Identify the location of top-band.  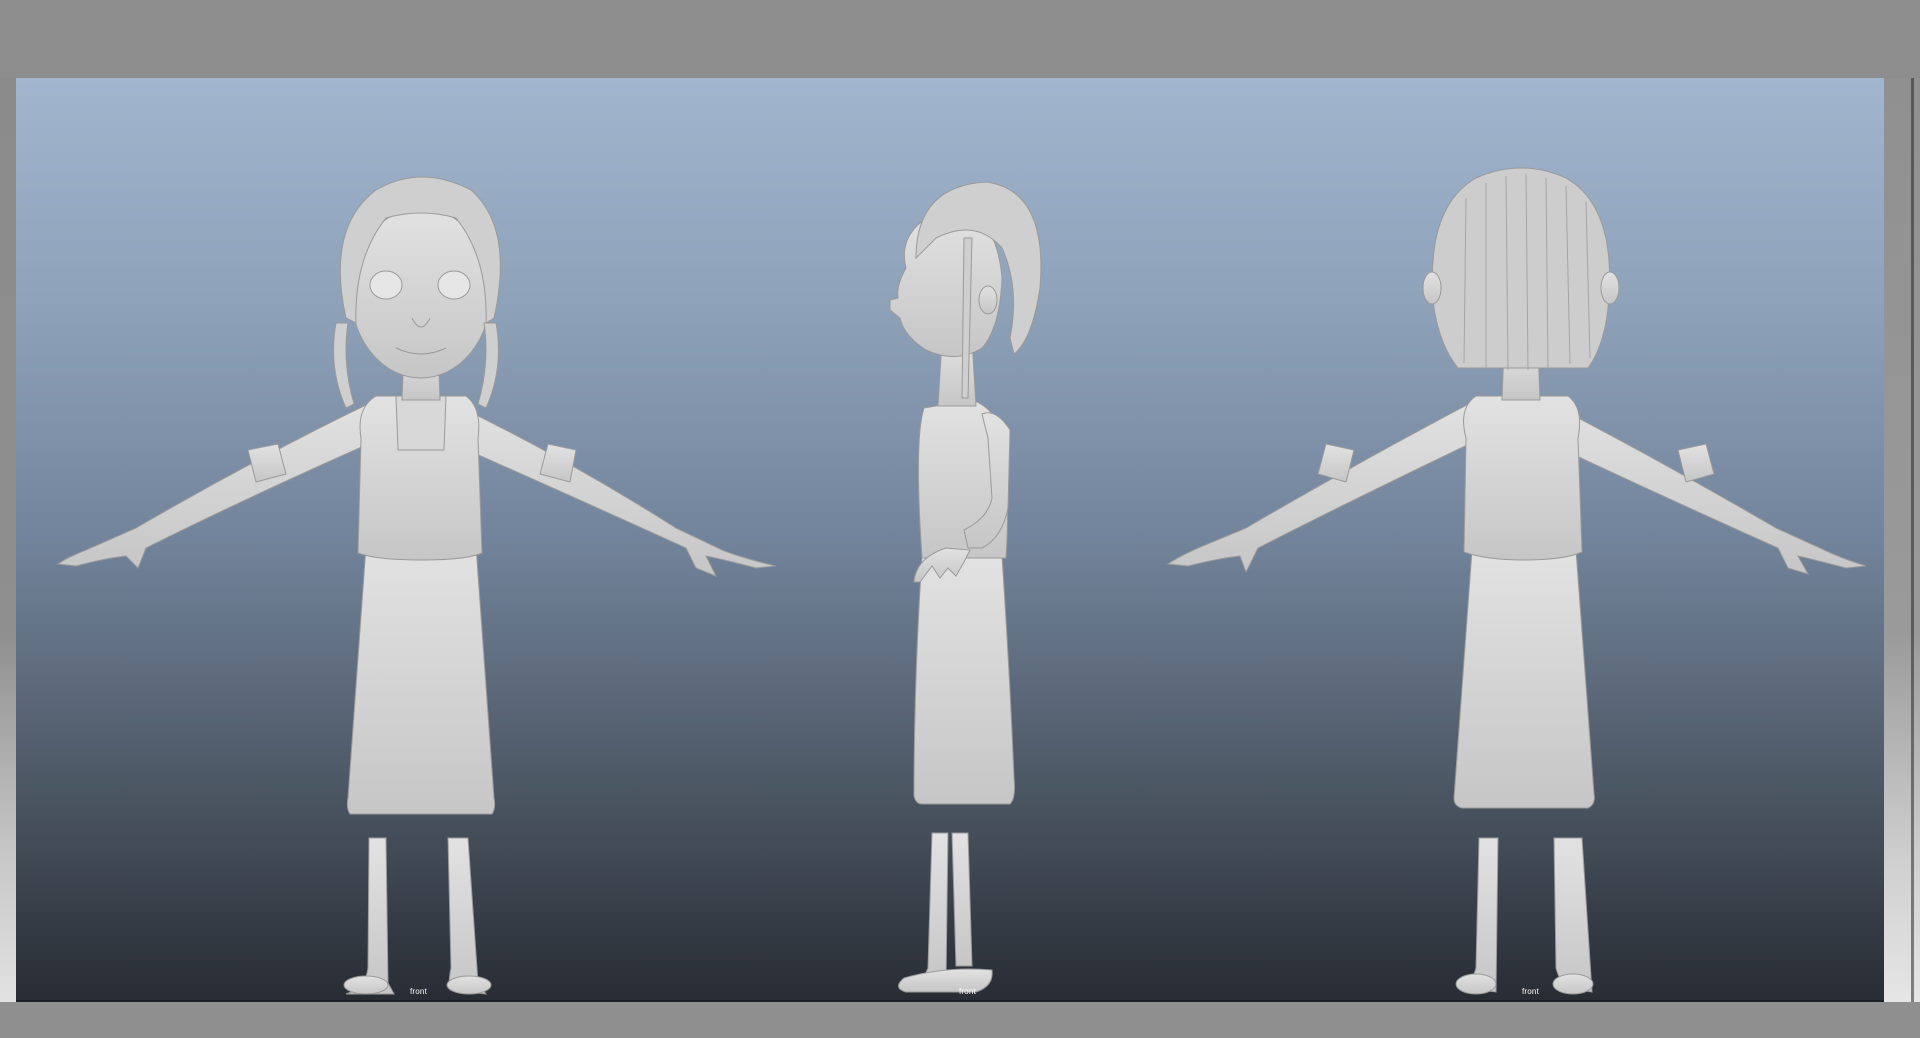
(960, 39).